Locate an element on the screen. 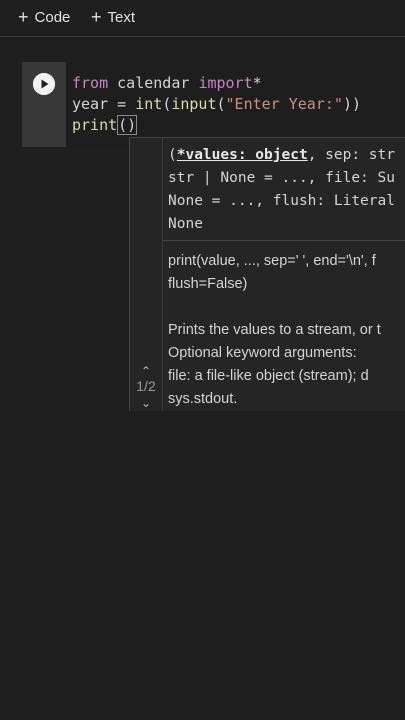 The height and width of the screenshot is (720, 405). docstring-line: Prints the values to a stream, or t is located at coordinates (274, 330).